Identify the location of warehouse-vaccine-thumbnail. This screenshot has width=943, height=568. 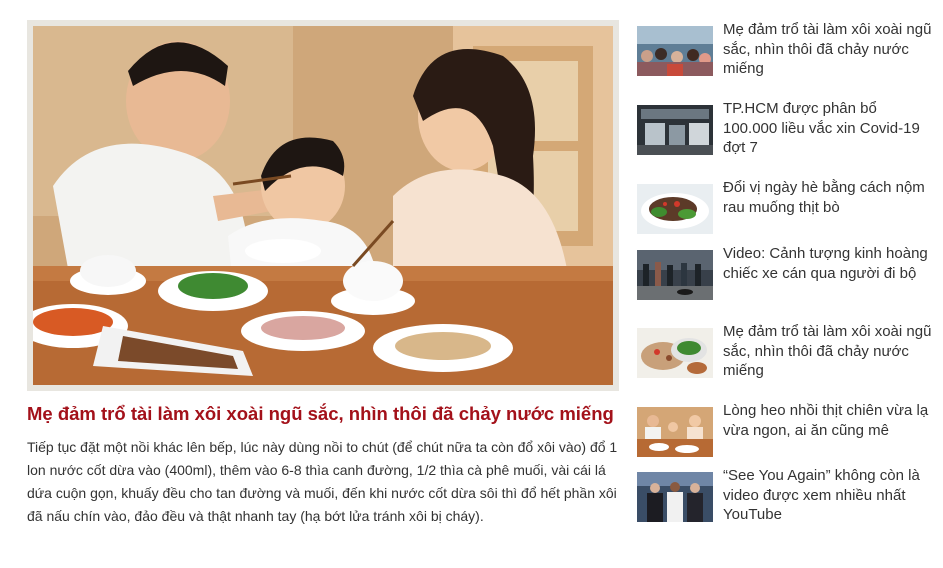
(675, 130).